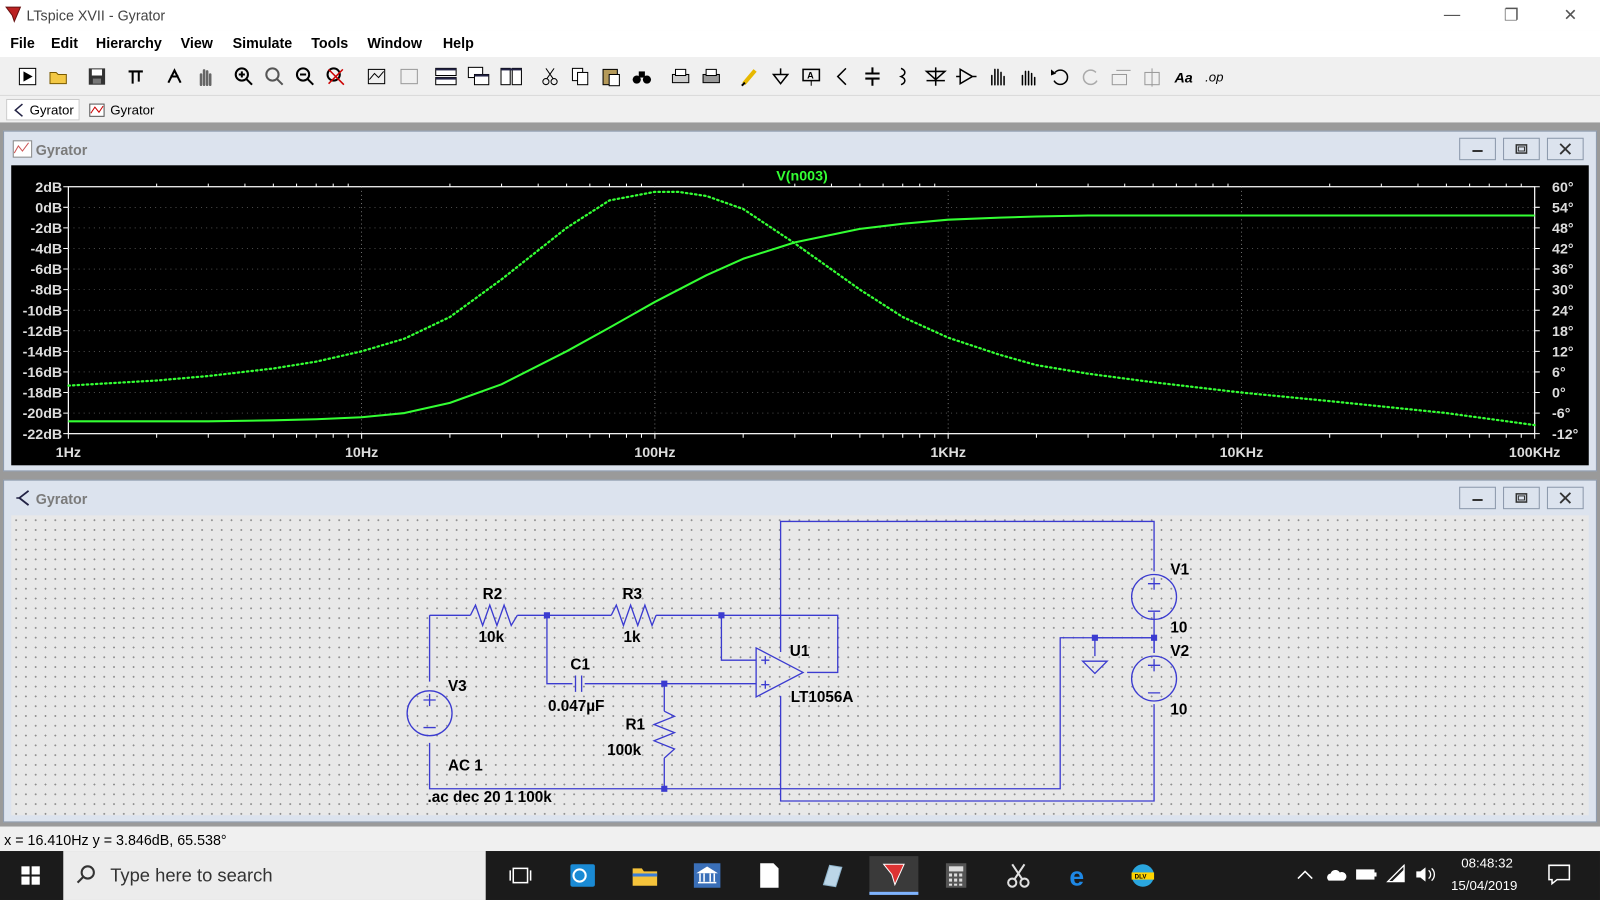 The width and height of the screenshot is (1600, 900). Describe the element at coordinates (1451, 15) in the screenshot. I see `minimize-button: —` at that location.